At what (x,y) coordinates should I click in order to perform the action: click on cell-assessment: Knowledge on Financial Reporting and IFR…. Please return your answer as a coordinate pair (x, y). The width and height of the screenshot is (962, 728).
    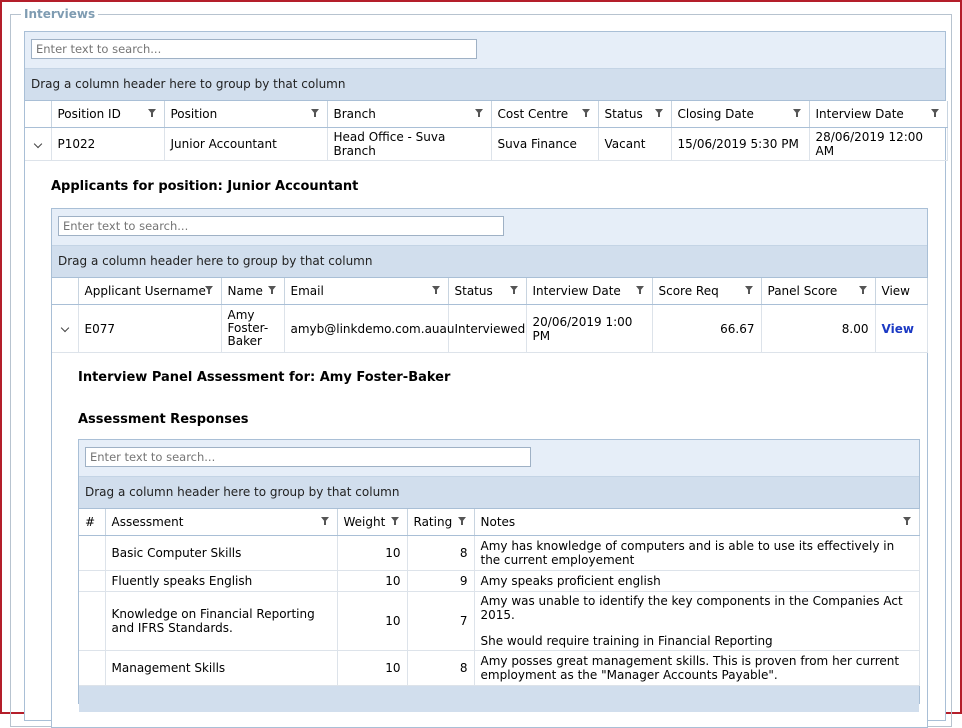
    Looking at the image, I should click on (221, 621).